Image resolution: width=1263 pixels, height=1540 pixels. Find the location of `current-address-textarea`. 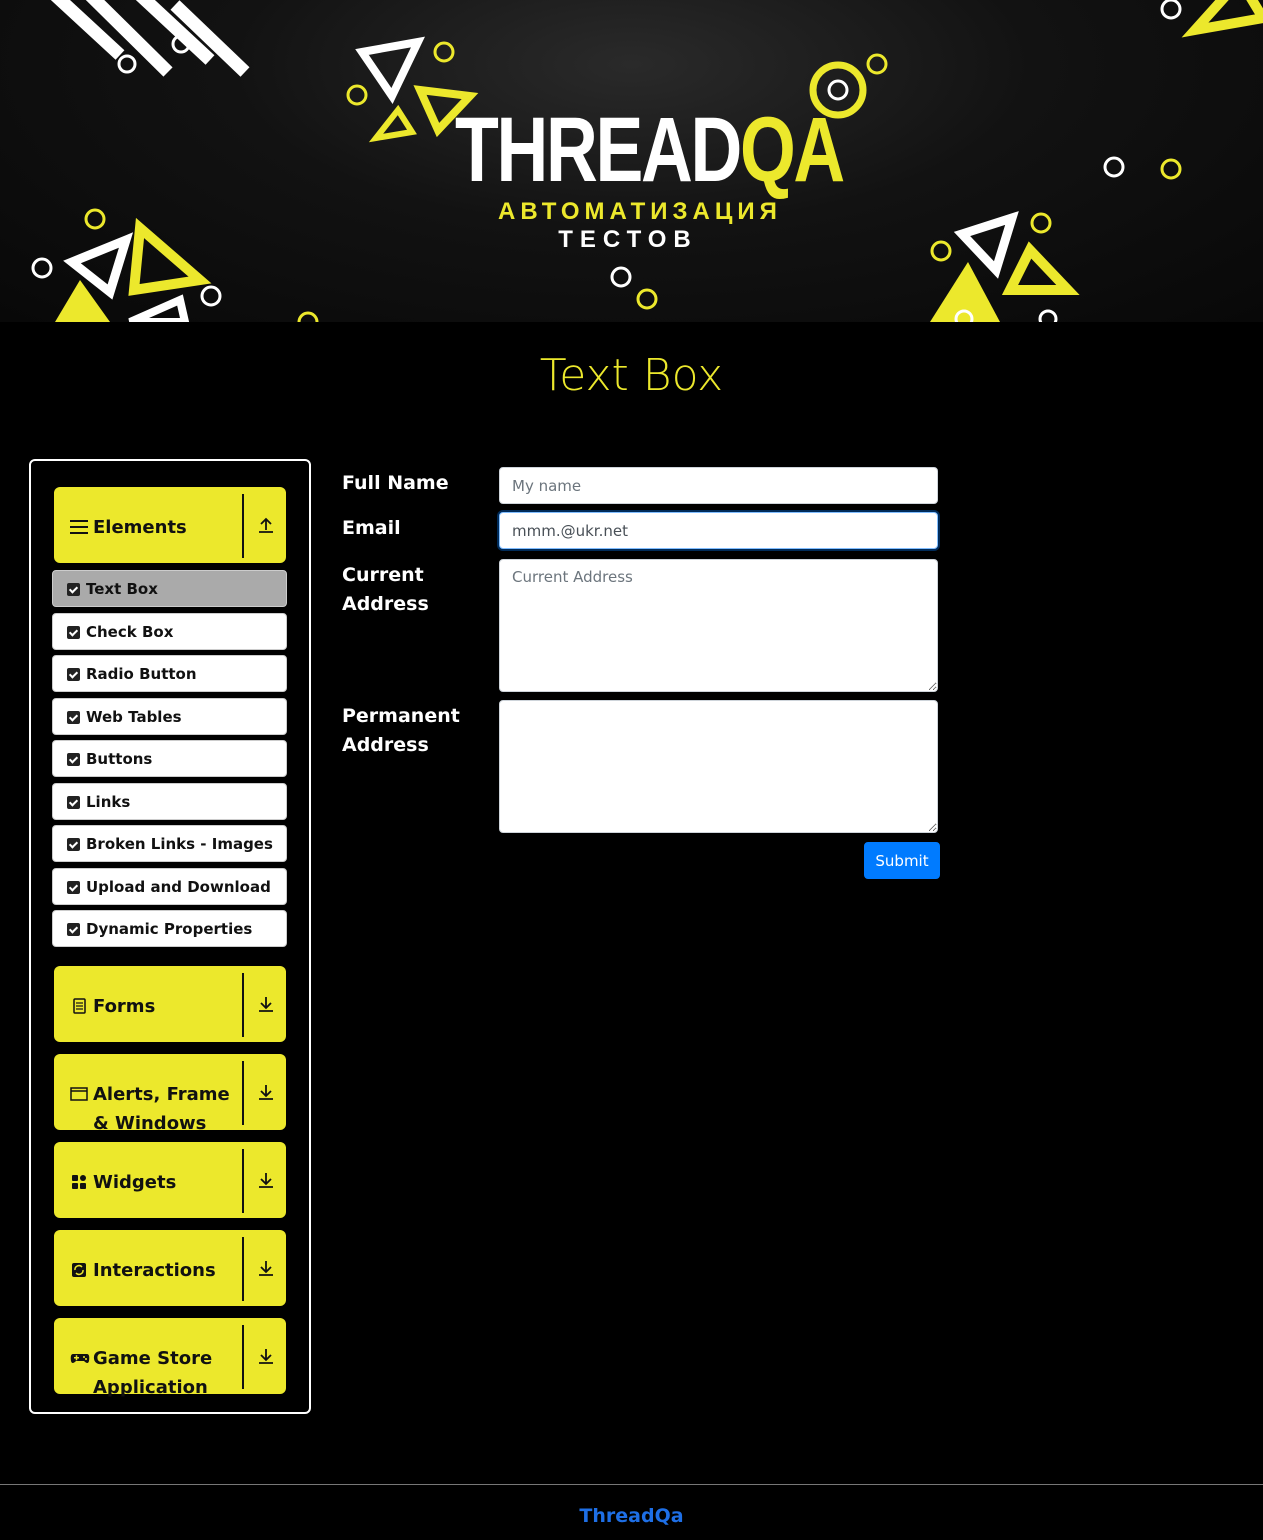

current-address-textarea is located at coordinates (718, 625).